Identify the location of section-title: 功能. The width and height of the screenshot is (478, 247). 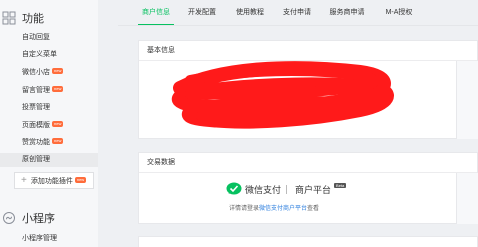
(33, 19).